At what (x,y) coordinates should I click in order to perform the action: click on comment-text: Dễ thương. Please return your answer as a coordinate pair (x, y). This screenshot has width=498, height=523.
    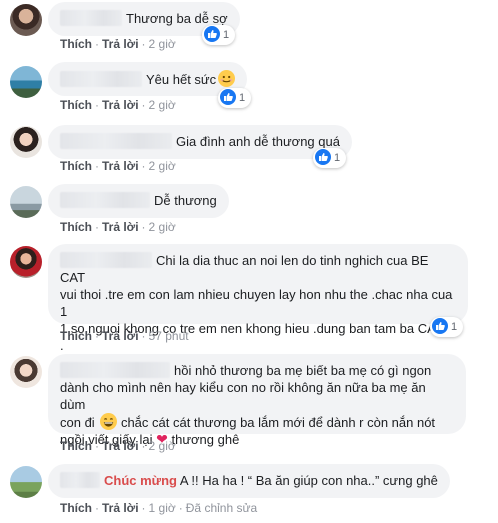
    Looking at the image, I should click on (185, 200).